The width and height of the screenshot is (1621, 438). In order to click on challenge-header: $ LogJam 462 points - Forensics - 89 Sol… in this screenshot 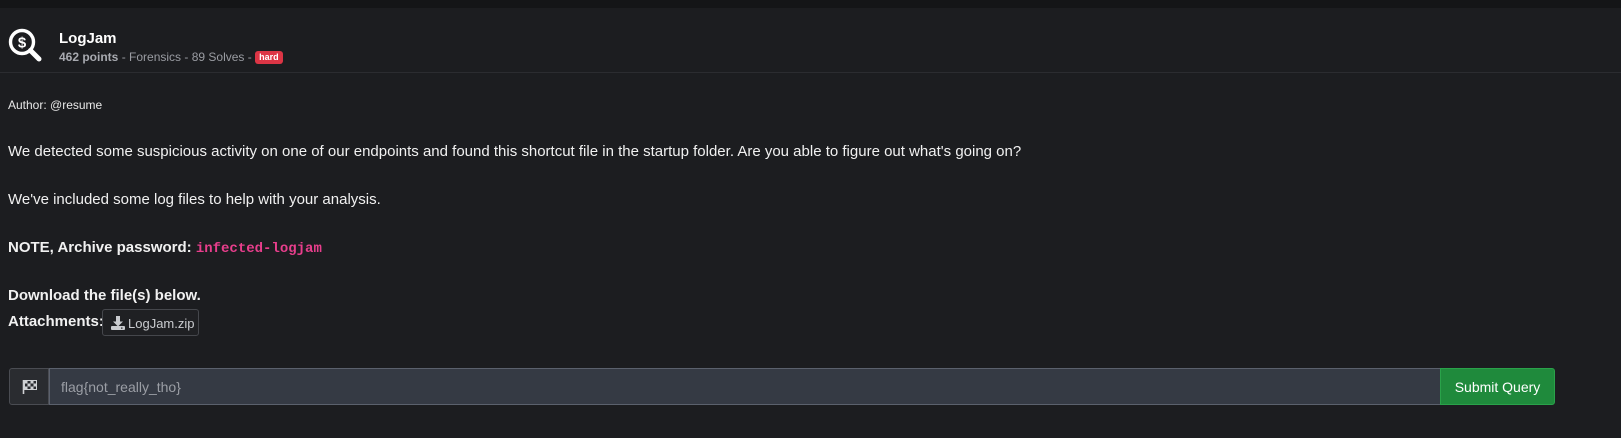, I will do `click(810, 40)`.